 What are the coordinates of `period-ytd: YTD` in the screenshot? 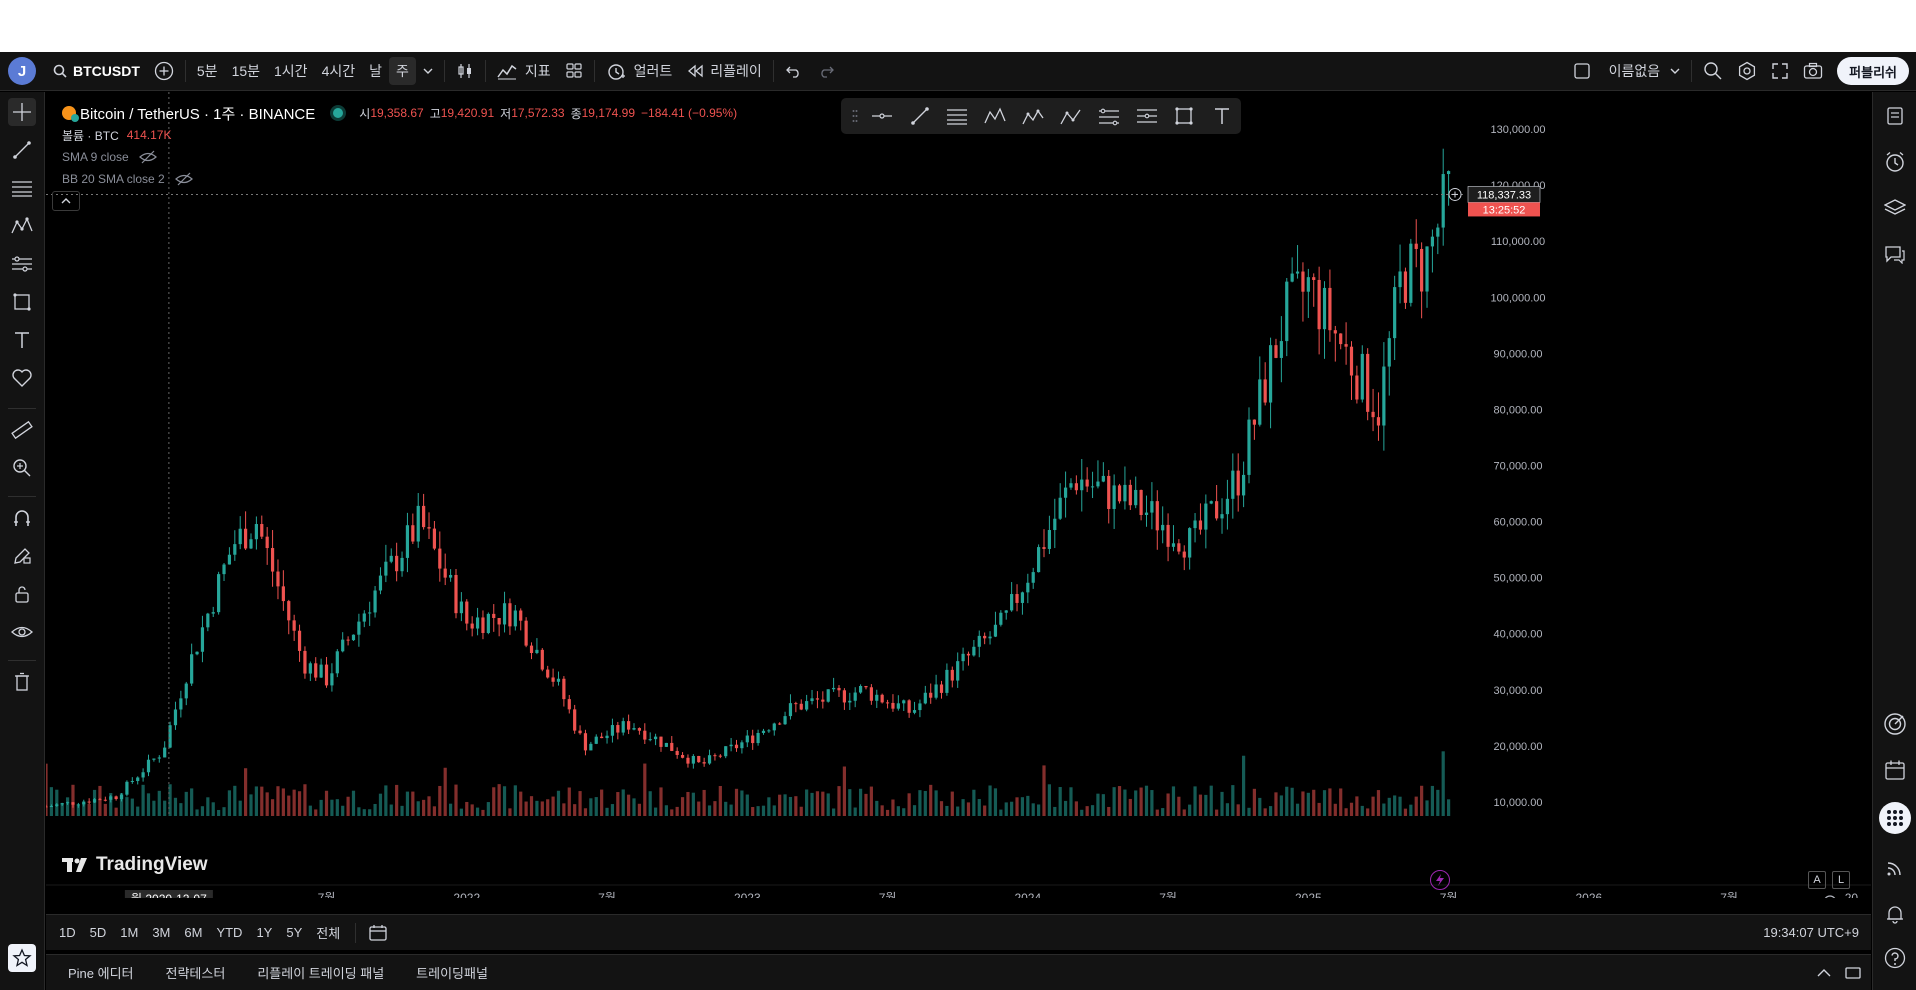 It's located at (229, 932).